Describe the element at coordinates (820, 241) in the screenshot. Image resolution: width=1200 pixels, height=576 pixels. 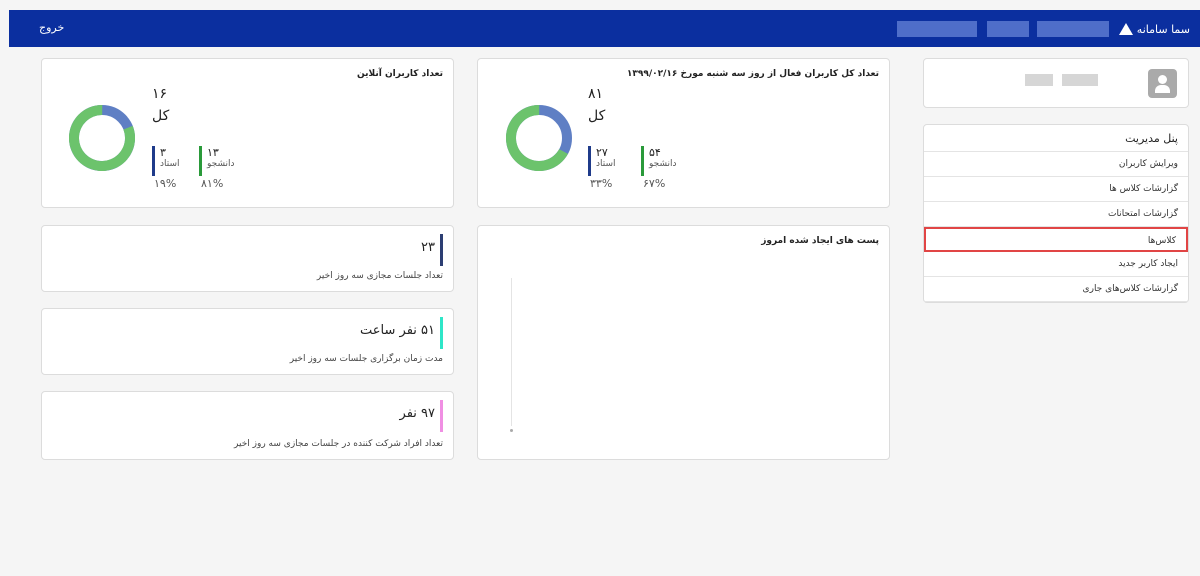
I see `card-title: پست های ایجاد شده امروز` at that location.